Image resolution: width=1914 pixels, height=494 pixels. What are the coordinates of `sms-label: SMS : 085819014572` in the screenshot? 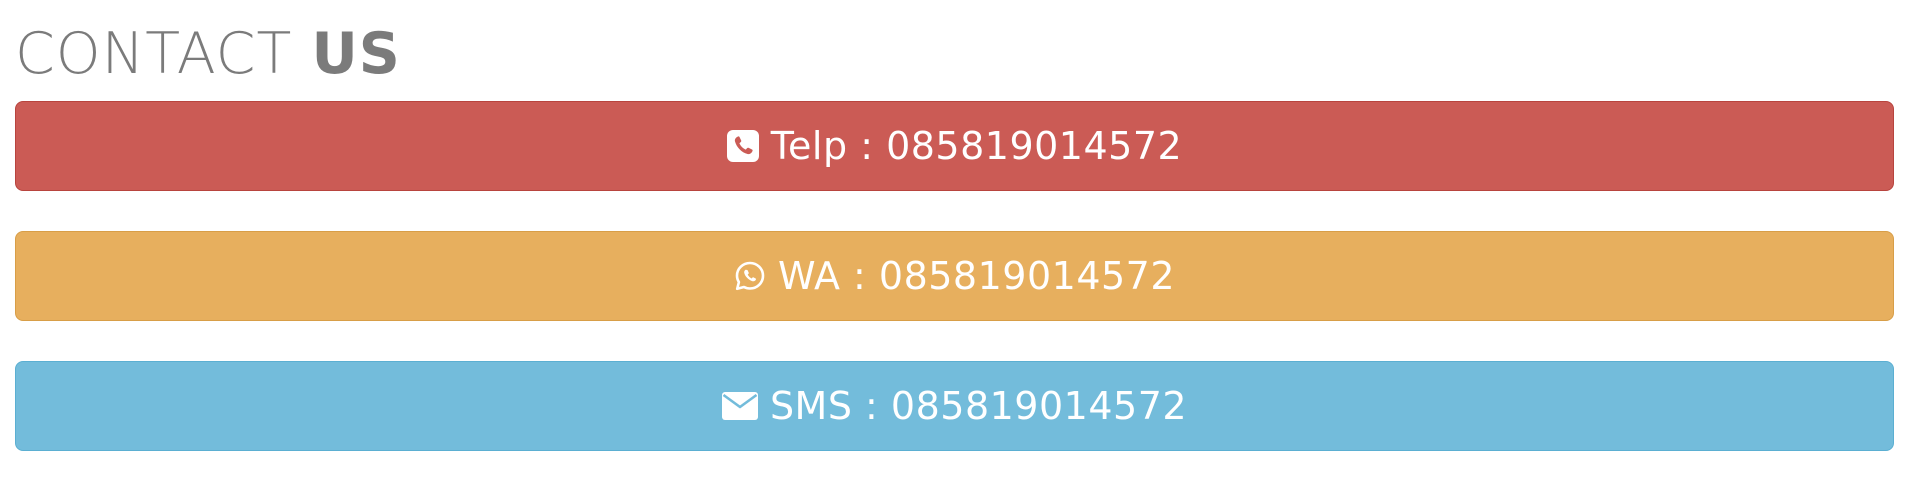 It's located at (978, 406).